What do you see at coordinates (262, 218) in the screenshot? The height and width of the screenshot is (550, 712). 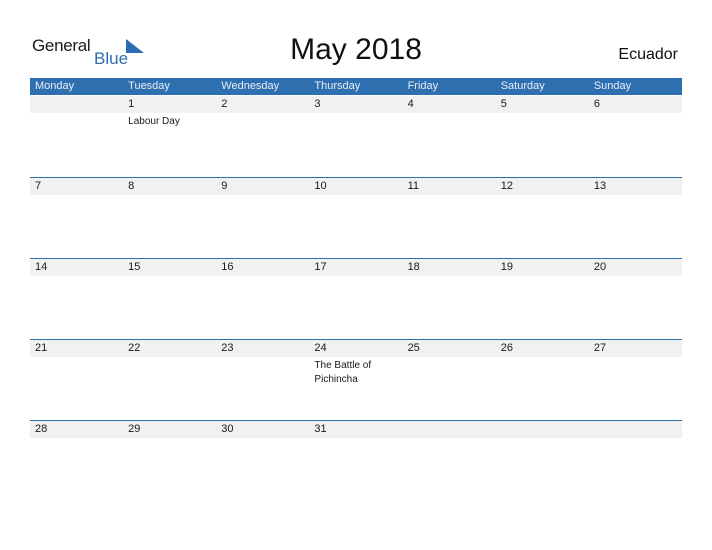 I see `day-cell: 9` at bounding box center [262, 218].